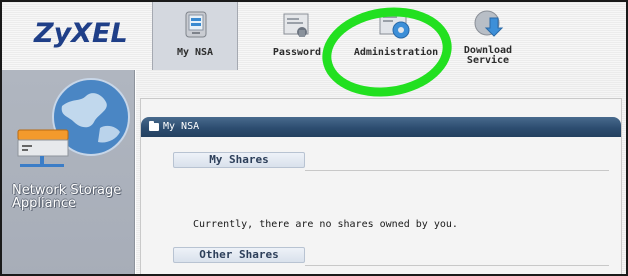 Image resolution: width=628 pixels, height=276 pixels. Describe the element at coordinates (195, 52) in the screenshot. I see `tab-my-nsa-label: My NSA` at that location.